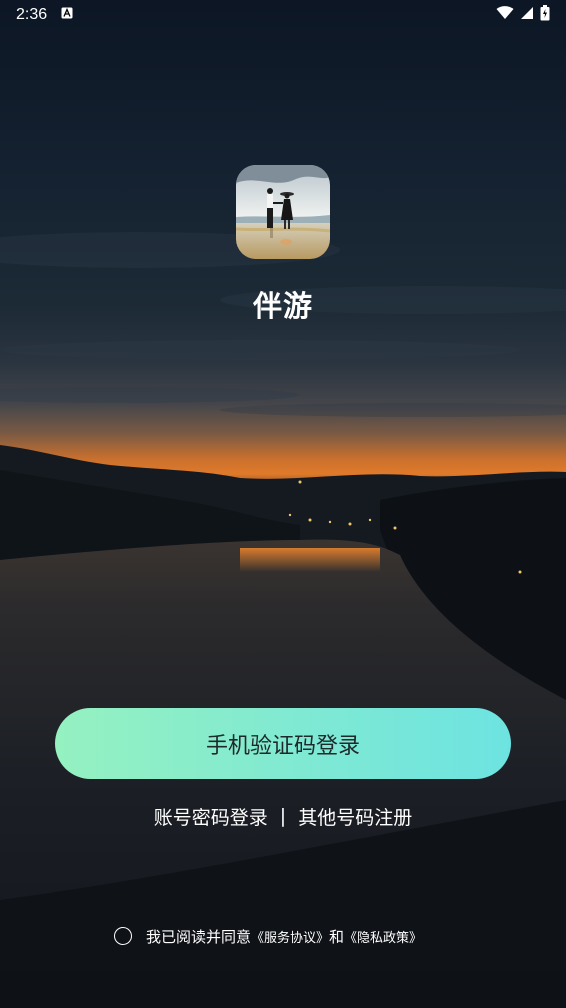 The image size is (566, 1008). What do you see at coordinates (32, 14) in the screenshot?
I see `status-time: 2:36` at bounding box center [32, 14].